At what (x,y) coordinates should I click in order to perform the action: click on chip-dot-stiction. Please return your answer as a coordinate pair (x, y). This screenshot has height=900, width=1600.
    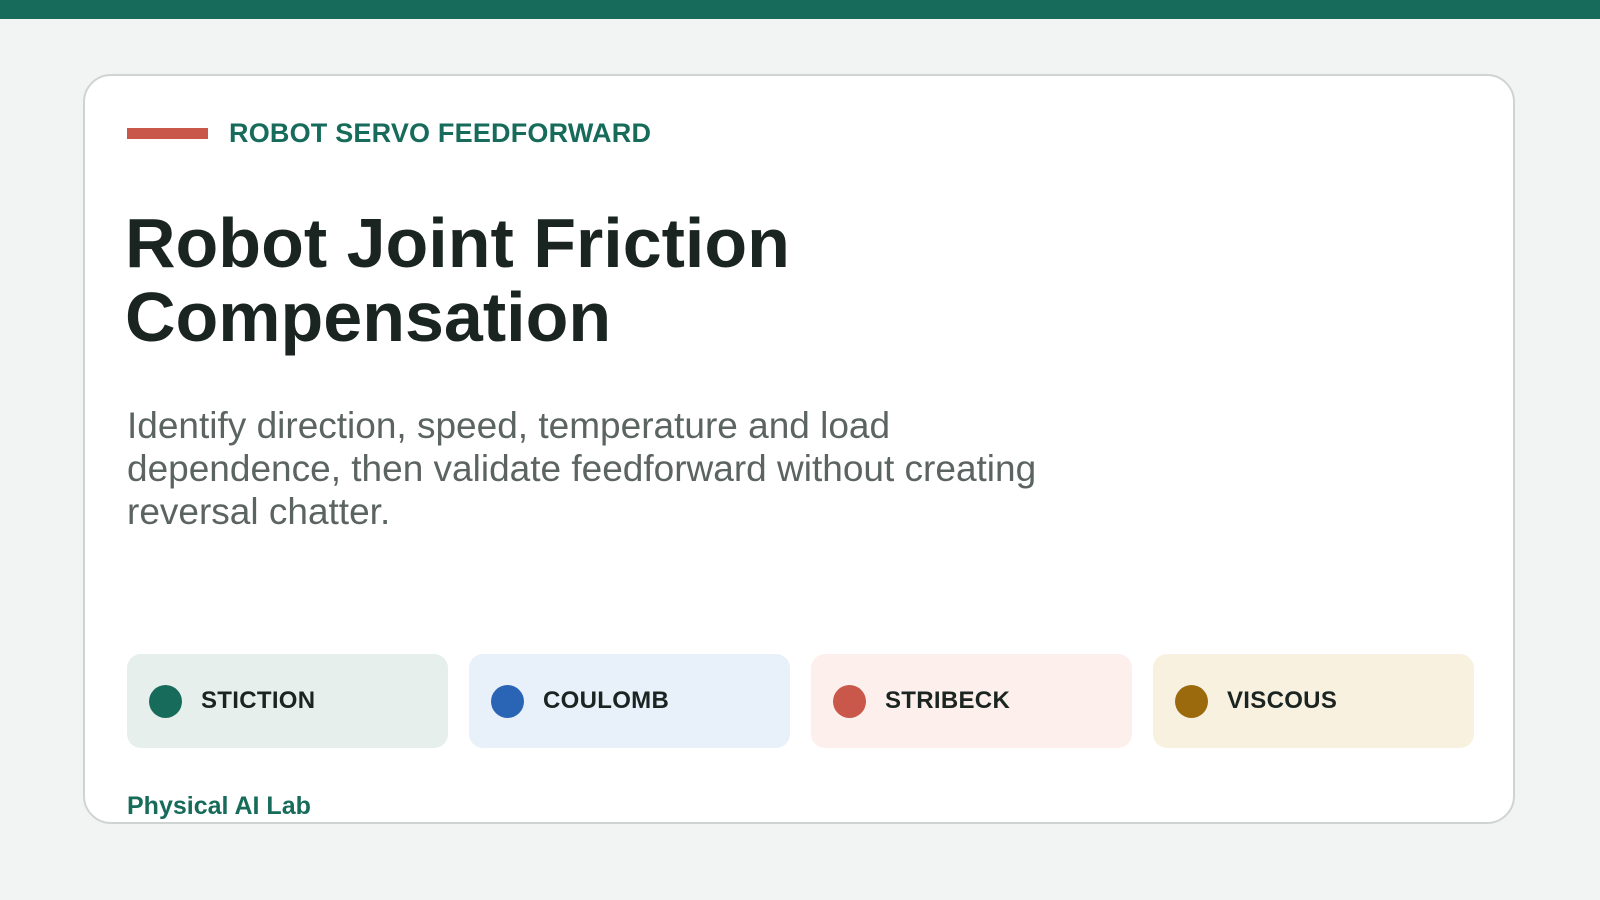
    Looking at the image, I should click on (165, 701).